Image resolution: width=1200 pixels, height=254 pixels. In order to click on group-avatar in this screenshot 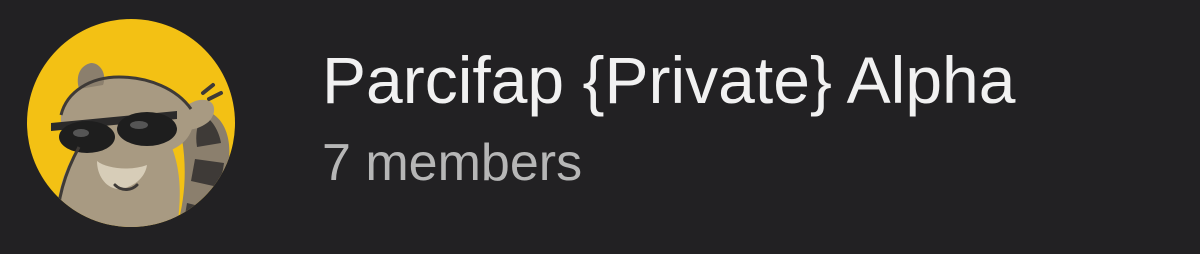, I will do `click(131, 123)`.